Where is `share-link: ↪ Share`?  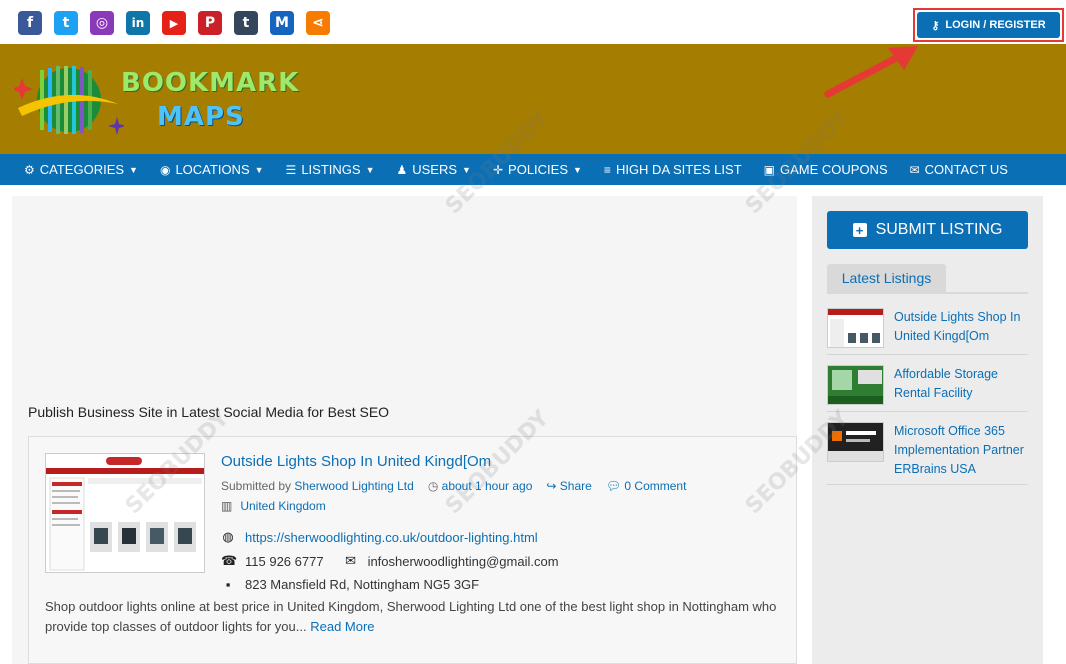
share-link: ↪ Share is located at coordinates (568, 486).